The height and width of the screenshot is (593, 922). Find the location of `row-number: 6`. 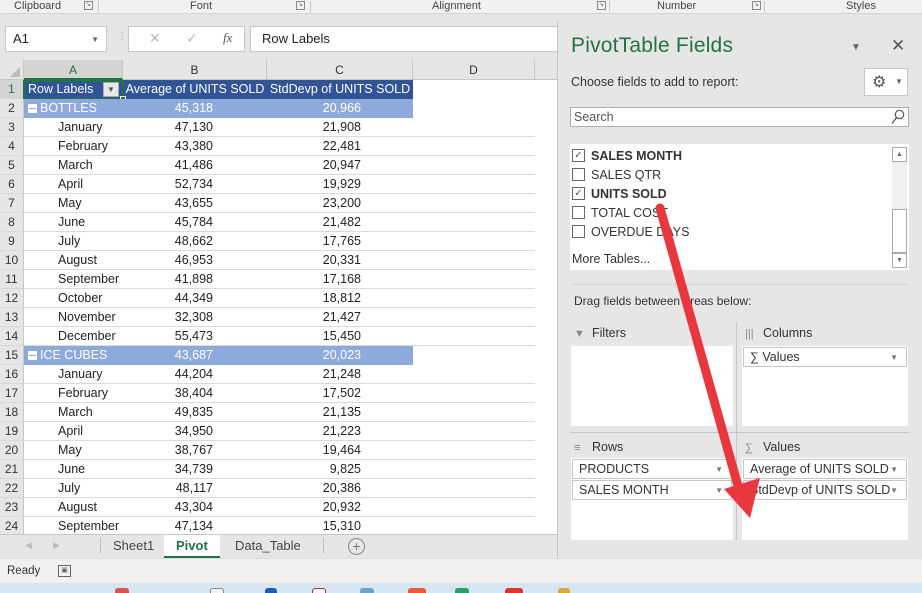

row-number: 6 is located at coordinates (12, 184).